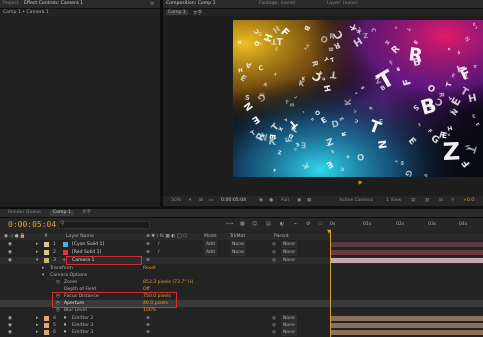 Image resolution: width=483 pixels, height=337 pixels. Describe the element at coordinates (356, 201) in the screenshot. I see `active-camera-dropdown: Active Camera` at that location.